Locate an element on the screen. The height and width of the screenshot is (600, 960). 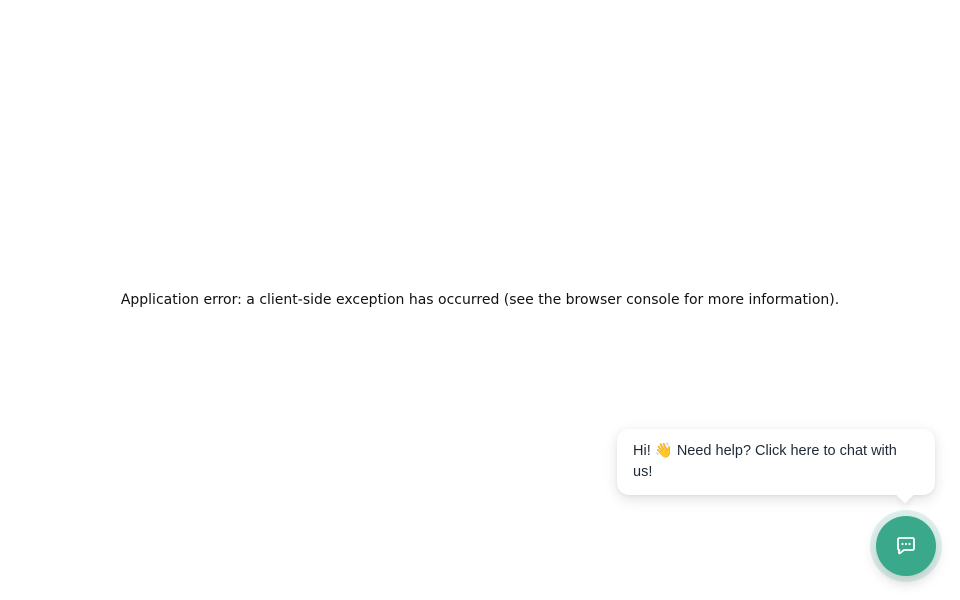
chat-bubble-icon is located at coordinates (906, 546).